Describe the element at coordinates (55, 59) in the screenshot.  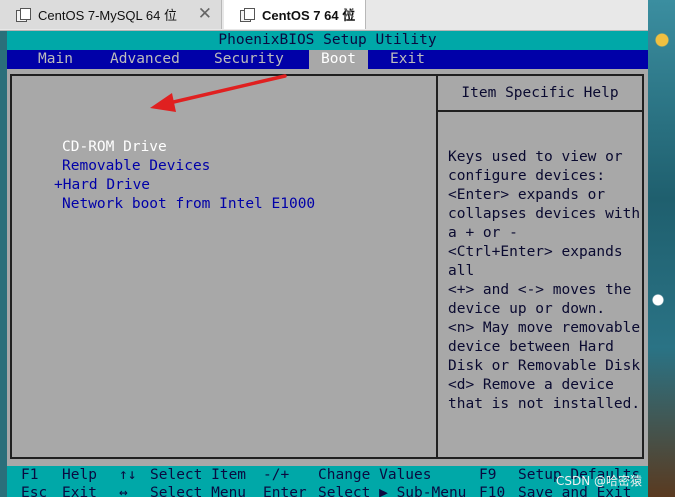
I see `menu-main: Main` at that location.